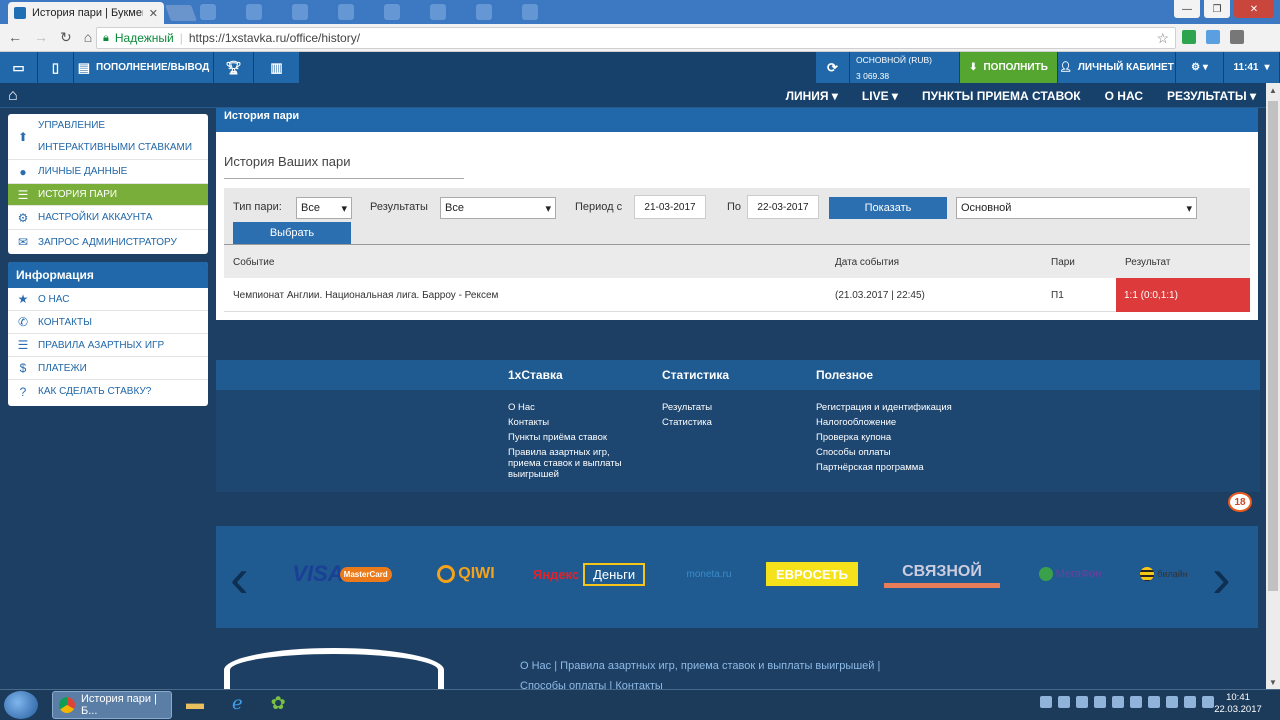 The height and width of the screenshot is (720, 1280). Describe the element at coordinates (1217, 9) in the screenshot. I see `maximize-button: ❐` at that location.